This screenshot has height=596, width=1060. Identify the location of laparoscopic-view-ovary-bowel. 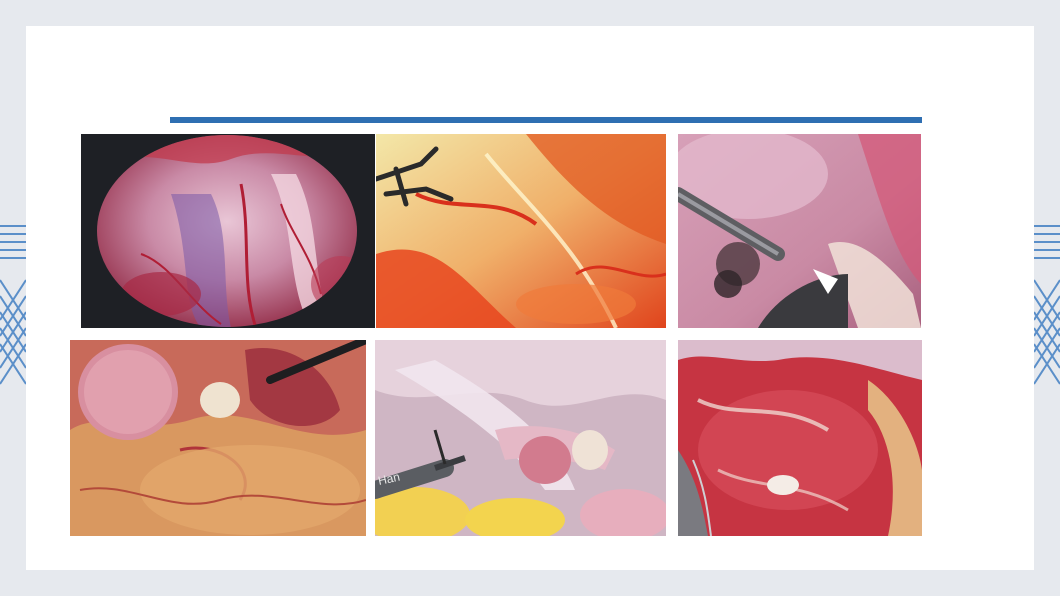
(218, 438).